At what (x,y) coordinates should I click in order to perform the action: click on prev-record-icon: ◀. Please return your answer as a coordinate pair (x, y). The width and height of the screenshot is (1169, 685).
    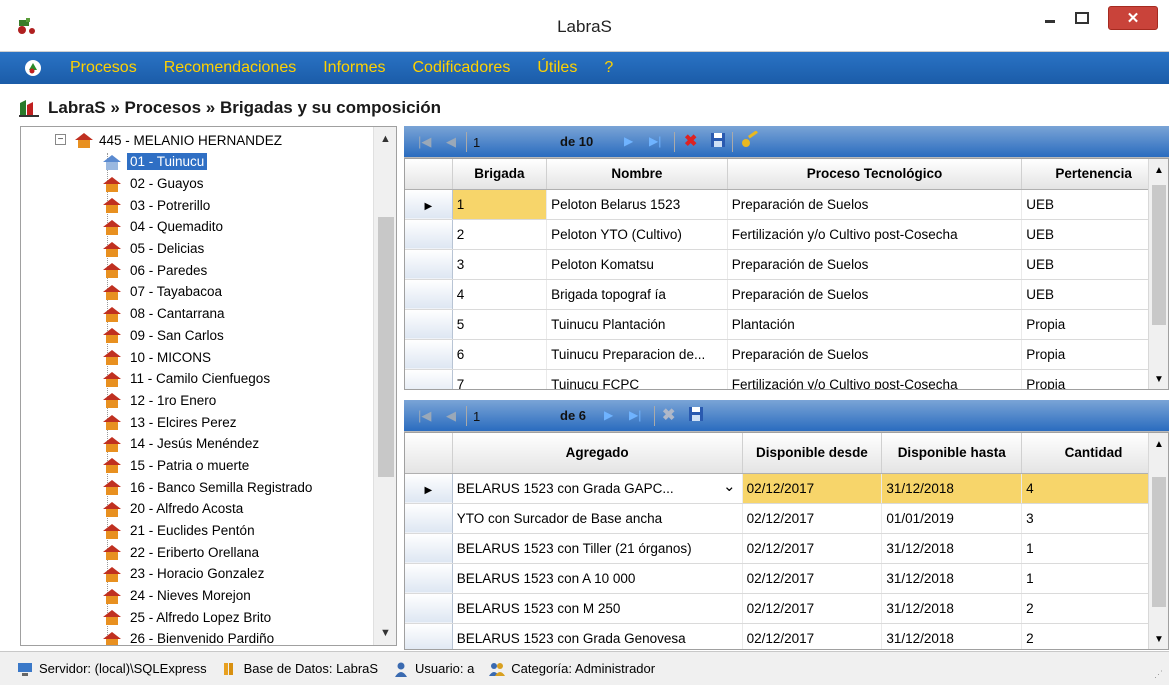
    Looking at the image, I should click on (451, 142).